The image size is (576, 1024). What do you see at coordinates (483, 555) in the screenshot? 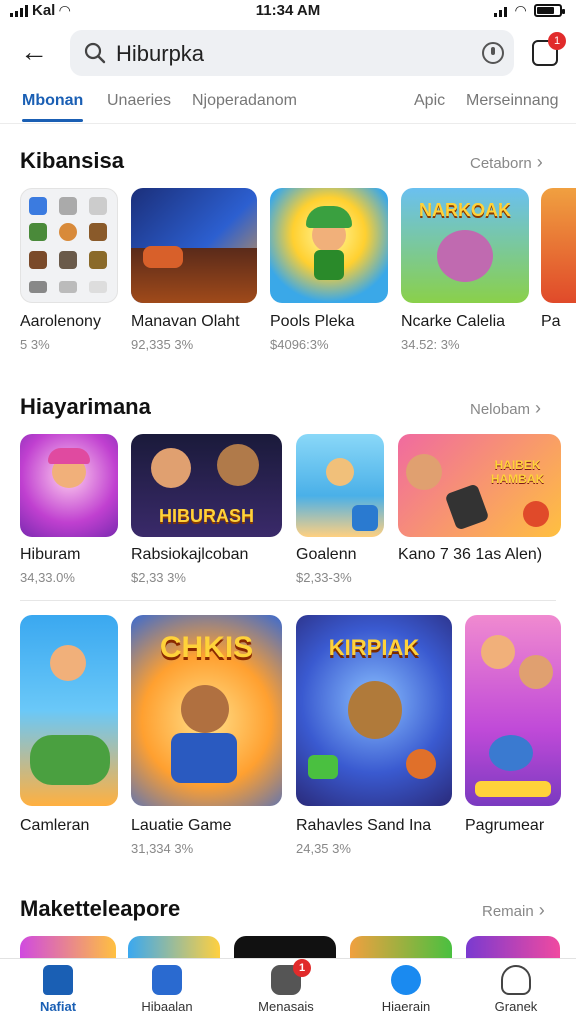
I see `app-name: Kano 7 36 1as Alen)` at bounding box center [483, 555].